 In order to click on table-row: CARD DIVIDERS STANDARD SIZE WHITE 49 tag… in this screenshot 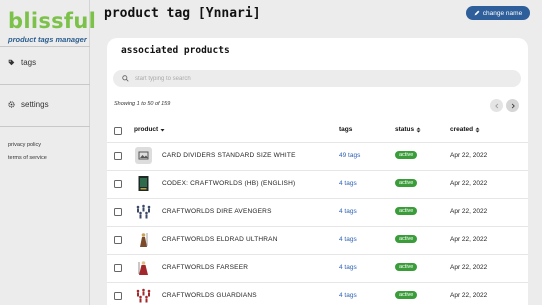, I will do `click(317, 156)`.